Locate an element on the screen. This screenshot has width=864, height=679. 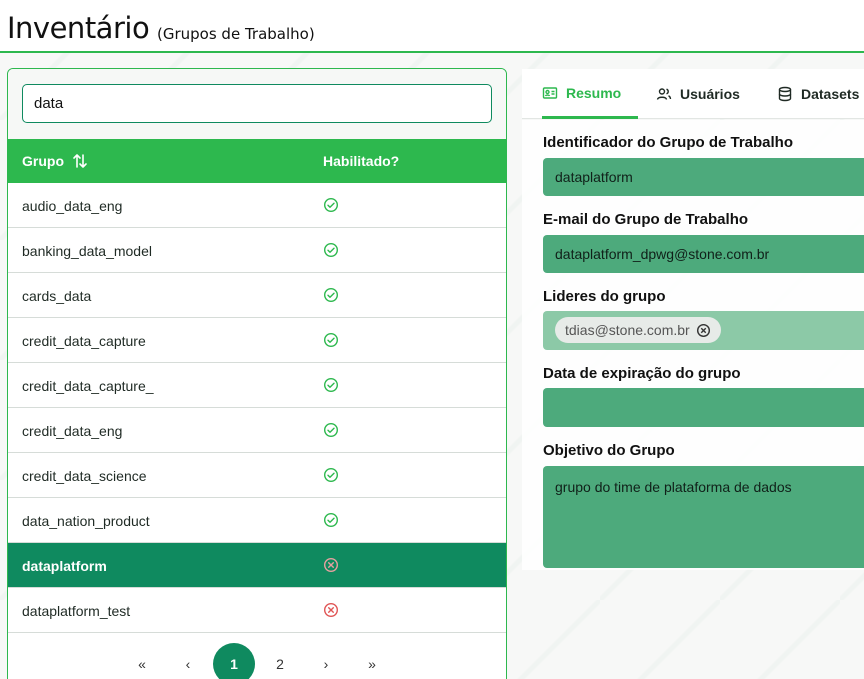
page-header: Inventário (Grupos de Trabalho) is located at coordinates (432, 26).